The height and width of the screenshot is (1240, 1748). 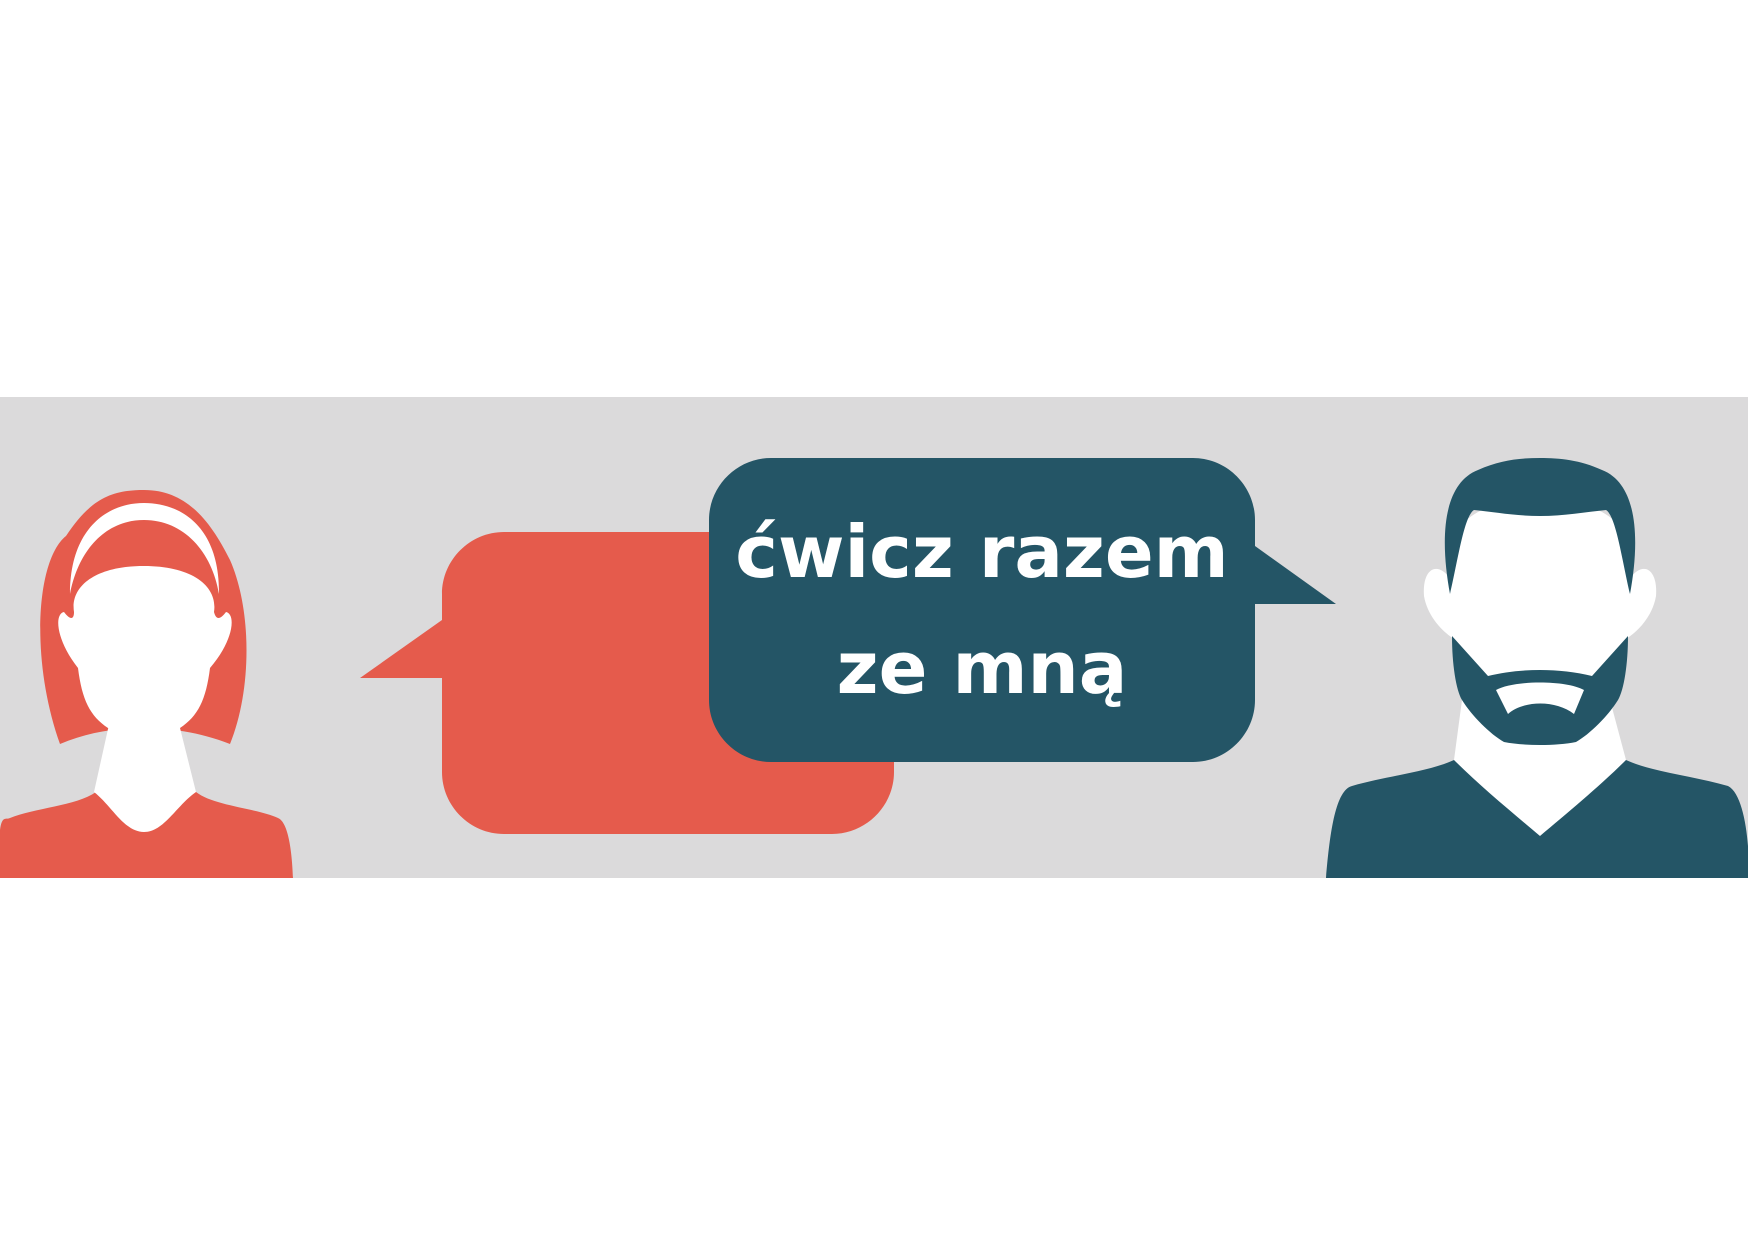 What do you see at coordinates (982, 610) in the screenshot?
I see `speech-bubble-message: ćwicz razem ze mną` at bounding box center [982, 610].